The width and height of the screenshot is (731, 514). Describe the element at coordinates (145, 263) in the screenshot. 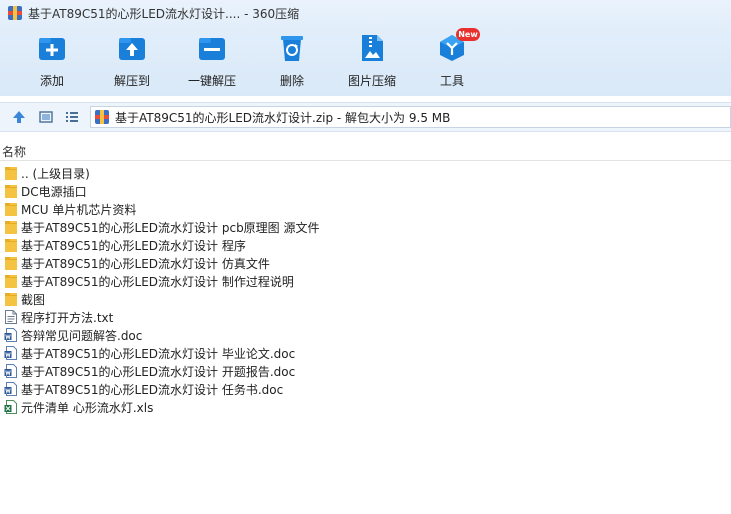

I see `file-name: 基于AT89C51的心形LED流水灯设计 仿真文件` at that location.